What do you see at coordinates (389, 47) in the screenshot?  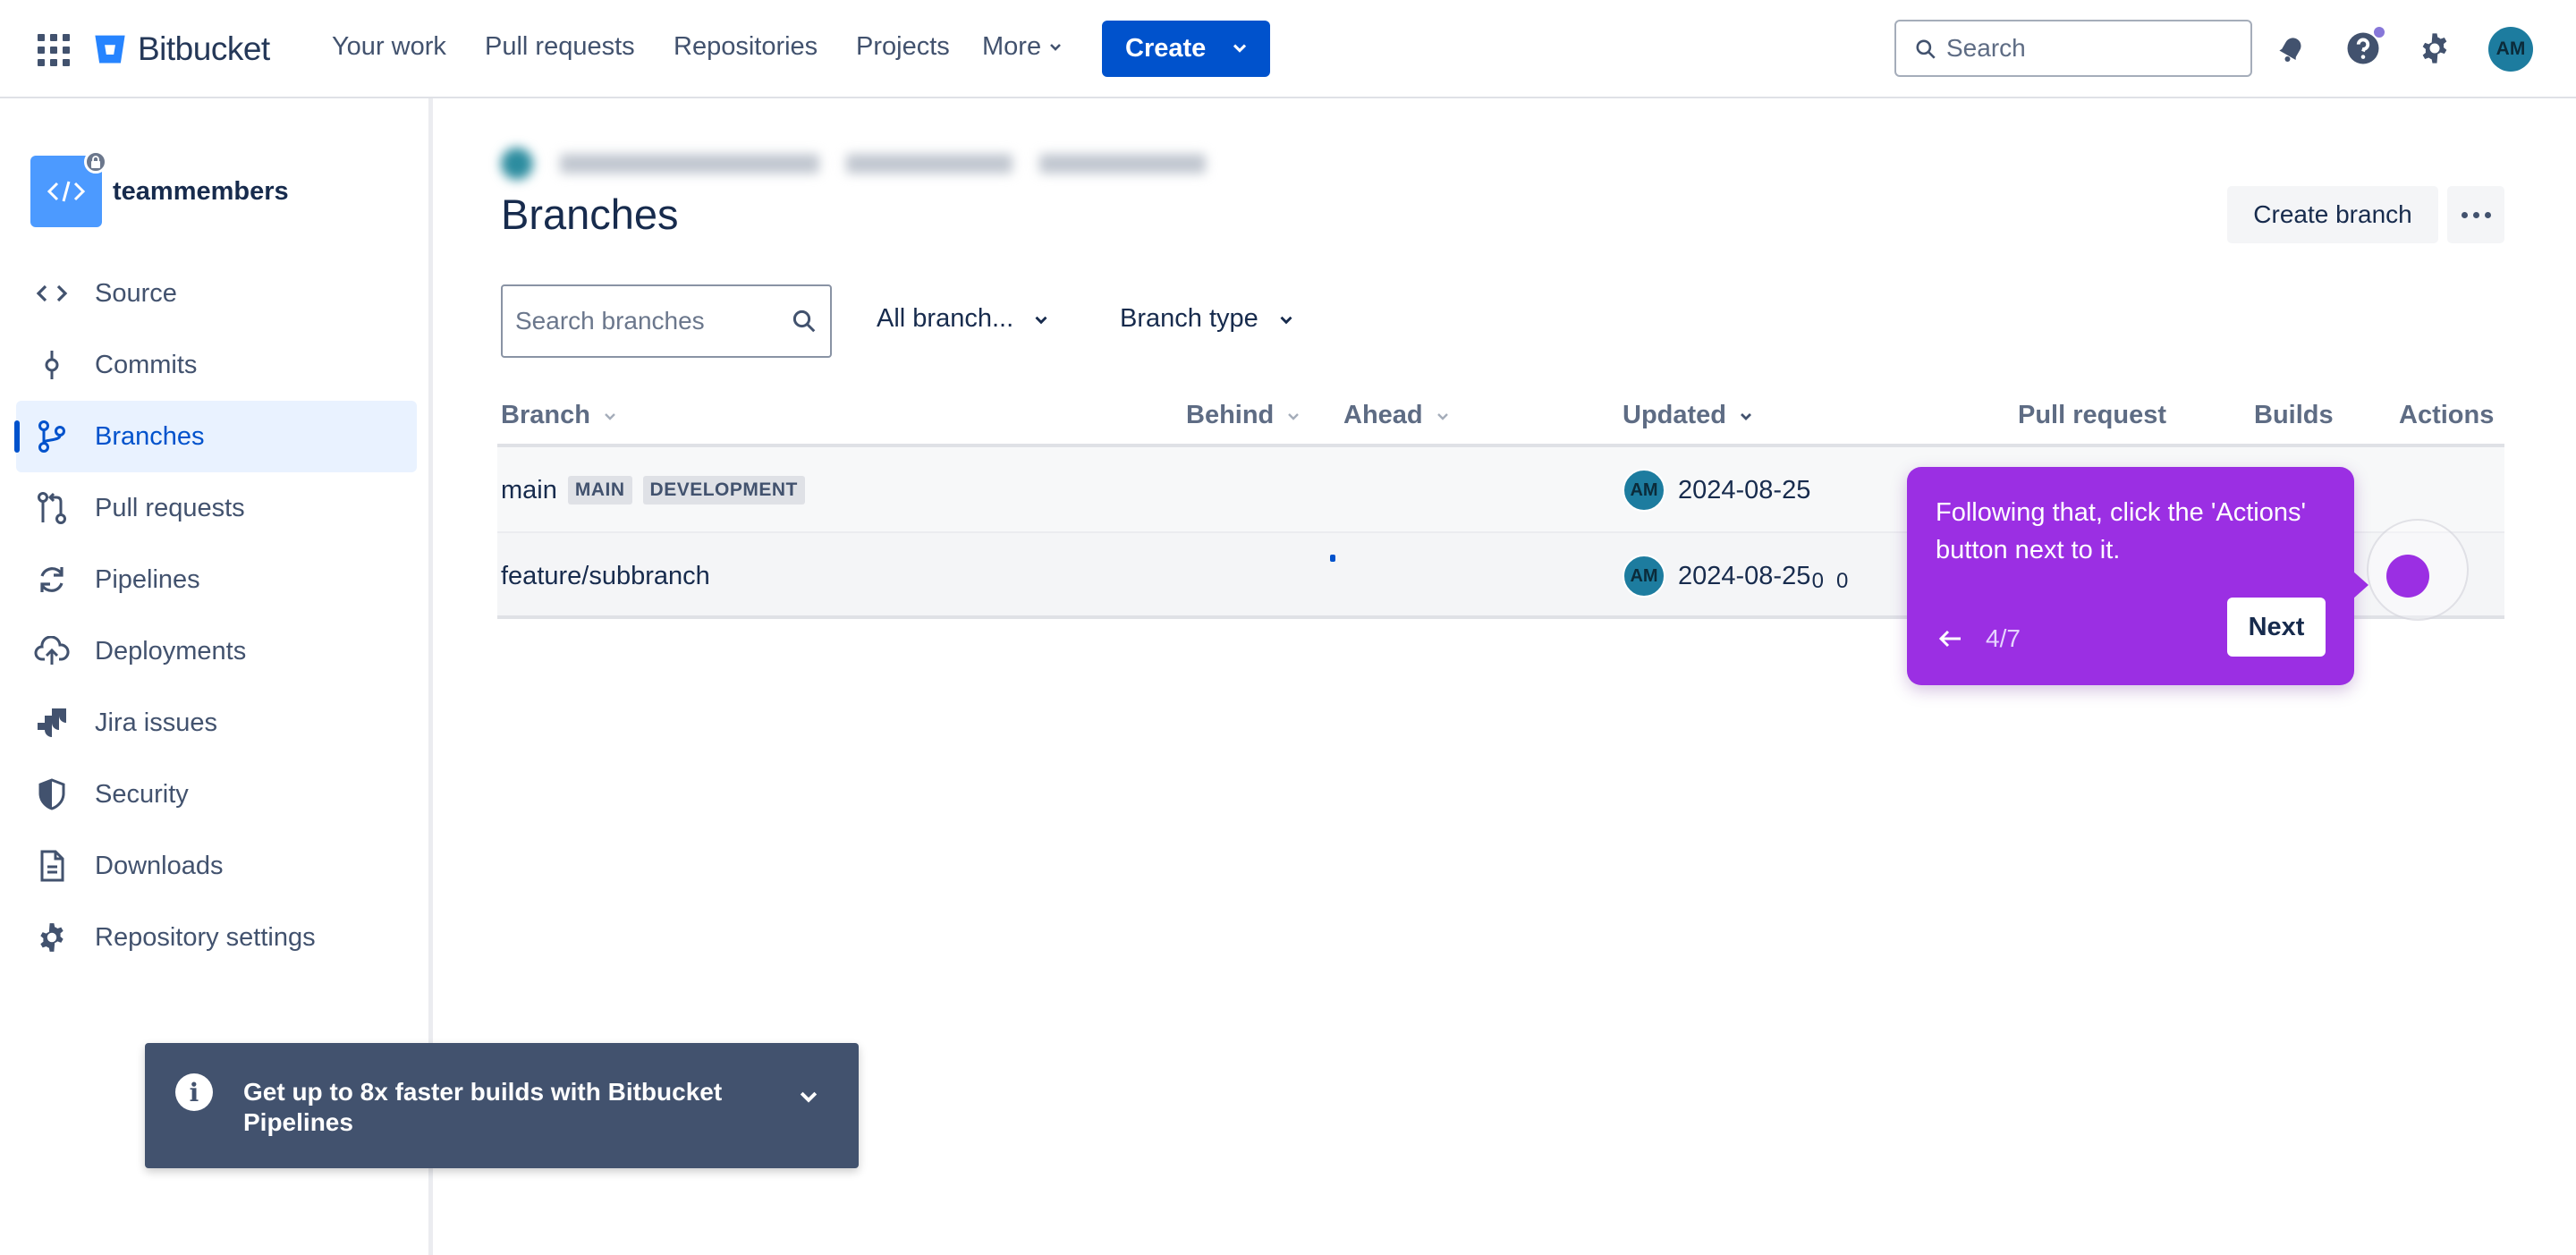 I see `nav-your-work: Your work` at bounding box center [389, 47].